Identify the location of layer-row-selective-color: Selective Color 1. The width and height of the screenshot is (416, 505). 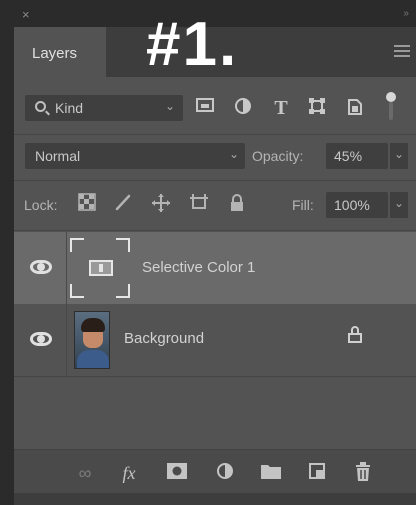
(215, 268).